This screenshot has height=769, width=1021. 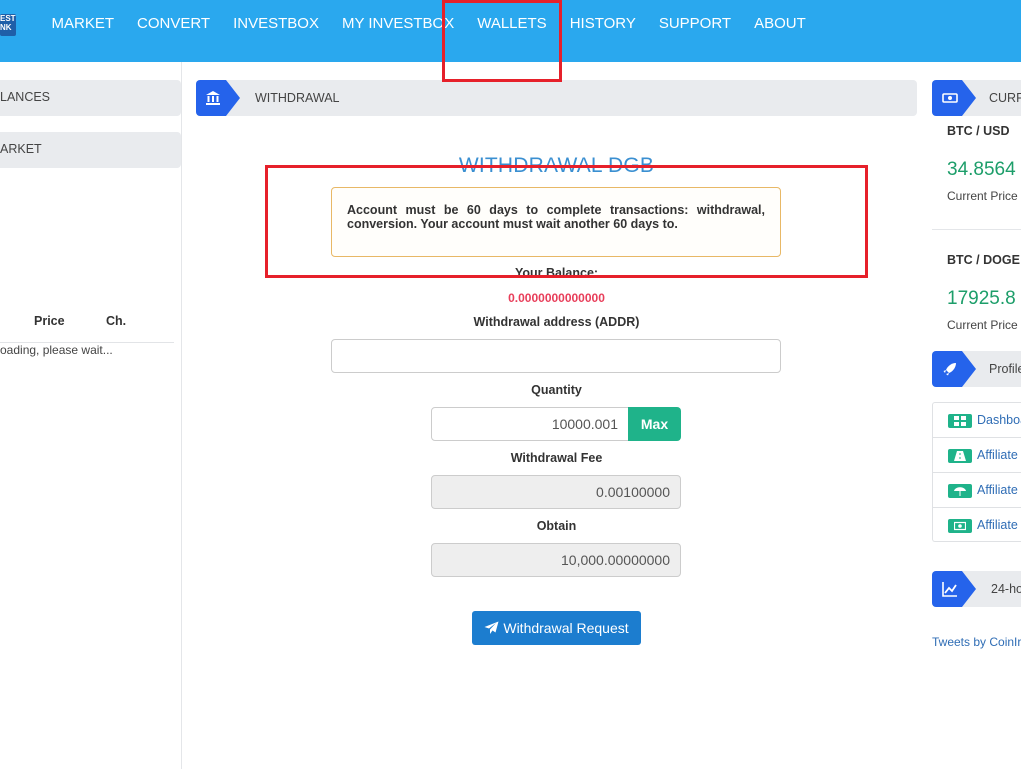 I want to click on balances-panel-title: LANCES, so click(x=25, y=97).